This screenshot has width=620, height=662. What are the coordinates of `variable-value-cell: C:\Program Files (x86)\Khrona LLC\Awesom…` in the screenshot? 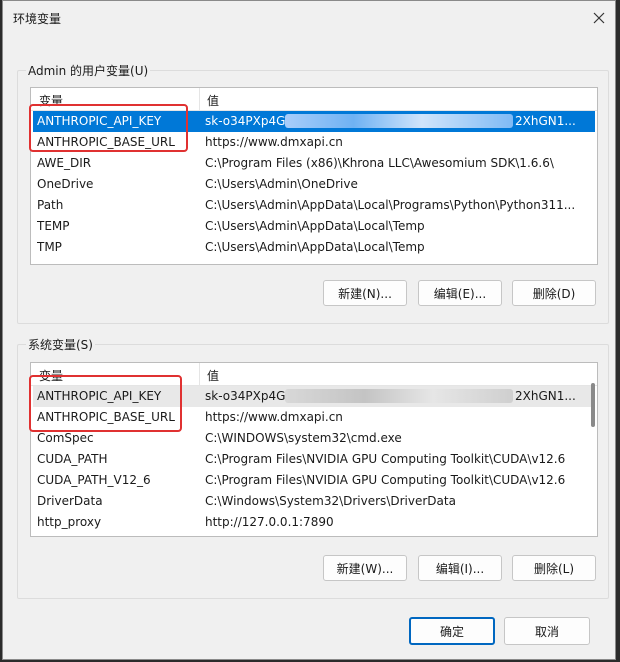 It's located at (379, 163).